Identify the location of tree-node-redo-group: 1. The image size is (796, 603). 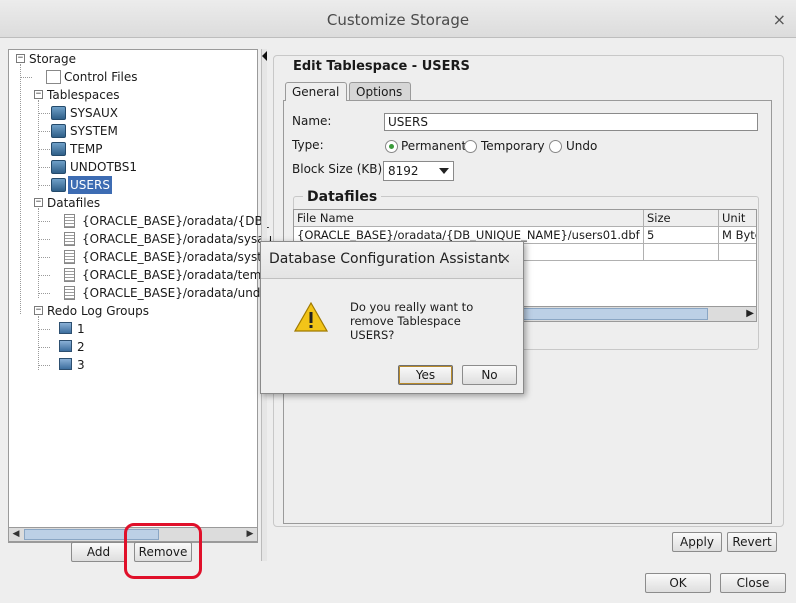
(143, 329).